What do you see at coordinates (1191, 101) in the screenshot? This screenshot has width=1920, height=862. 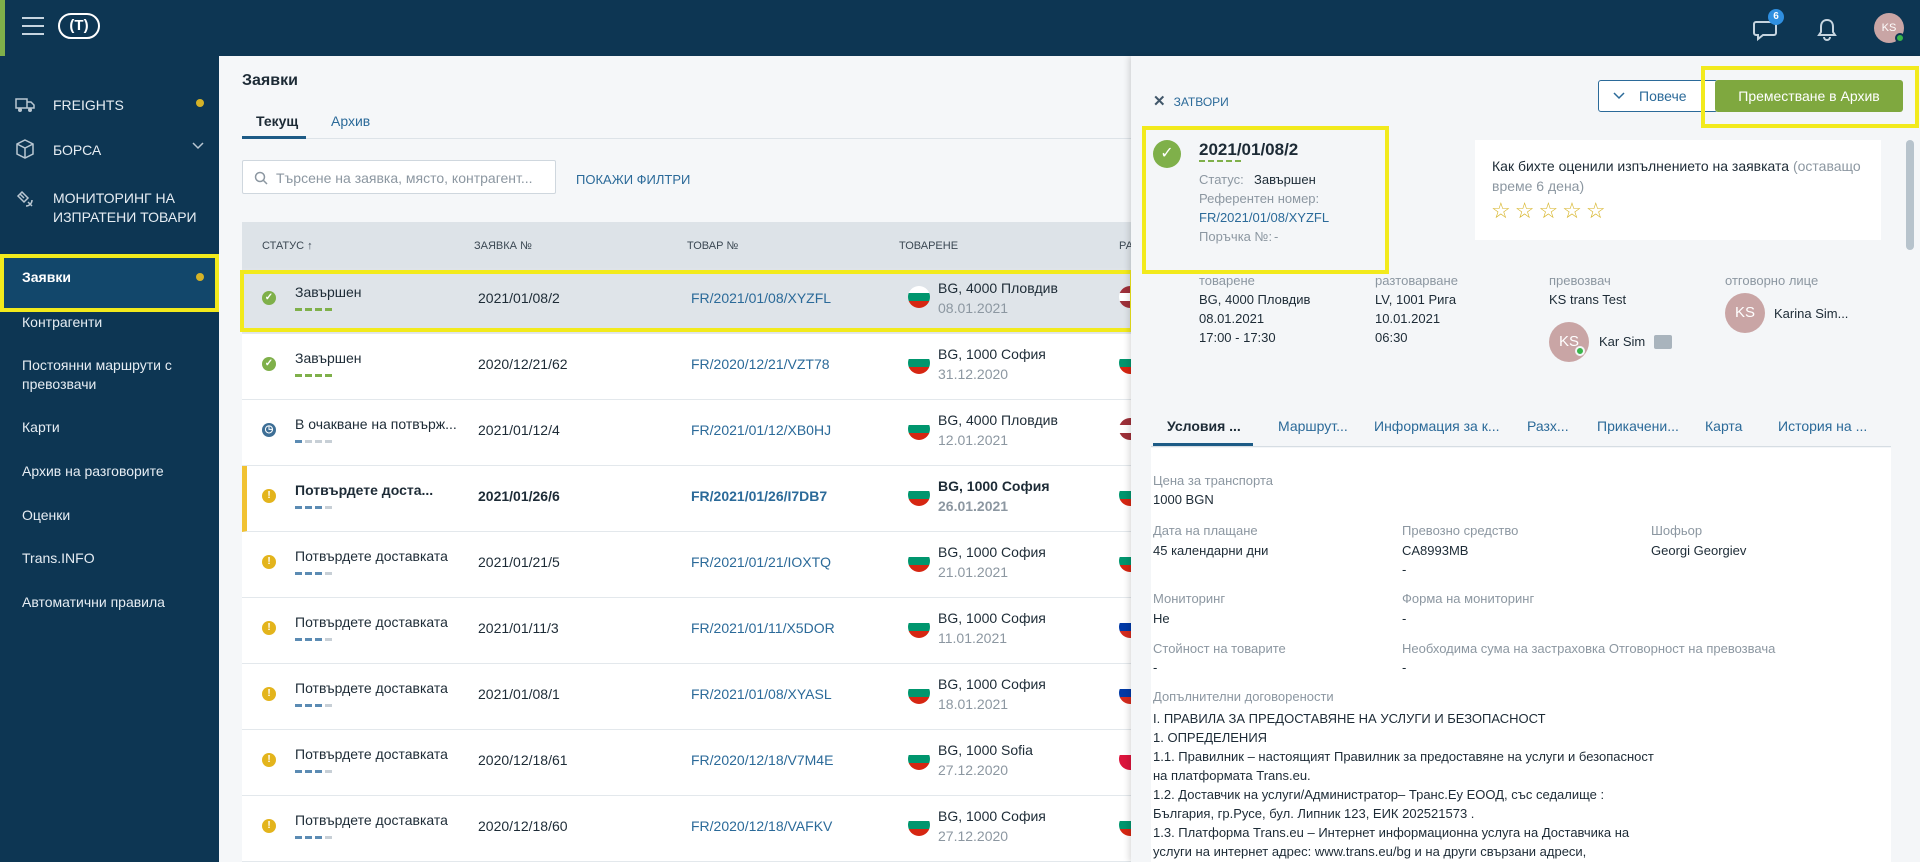 I see `close-button: ✕ ЗАТВОРИ` at bounding box center [1191, 101].